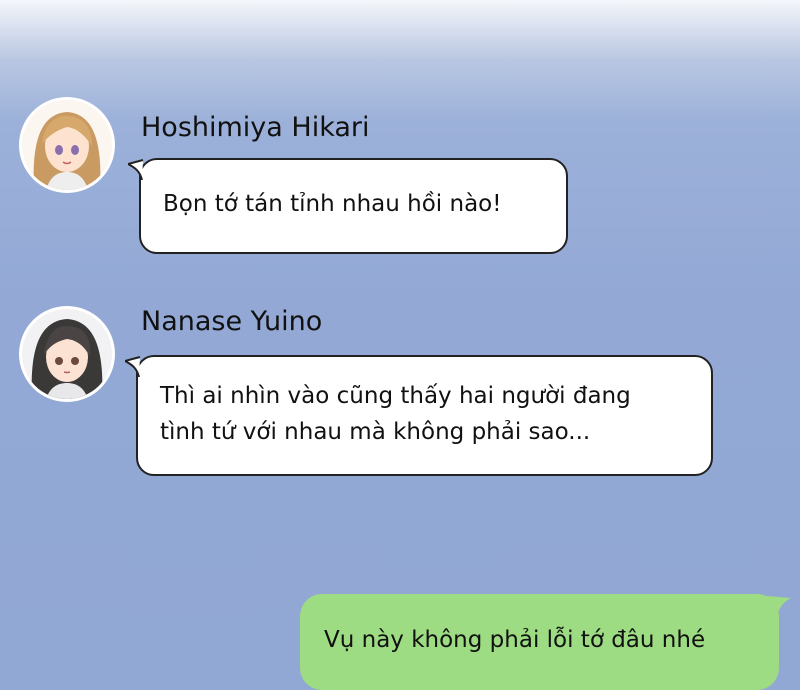 This screenshot has height=690, width=800. I want to click on message-text: Bọn tớ tán tỉnh nhau hồi nào!, so click(332, 204).